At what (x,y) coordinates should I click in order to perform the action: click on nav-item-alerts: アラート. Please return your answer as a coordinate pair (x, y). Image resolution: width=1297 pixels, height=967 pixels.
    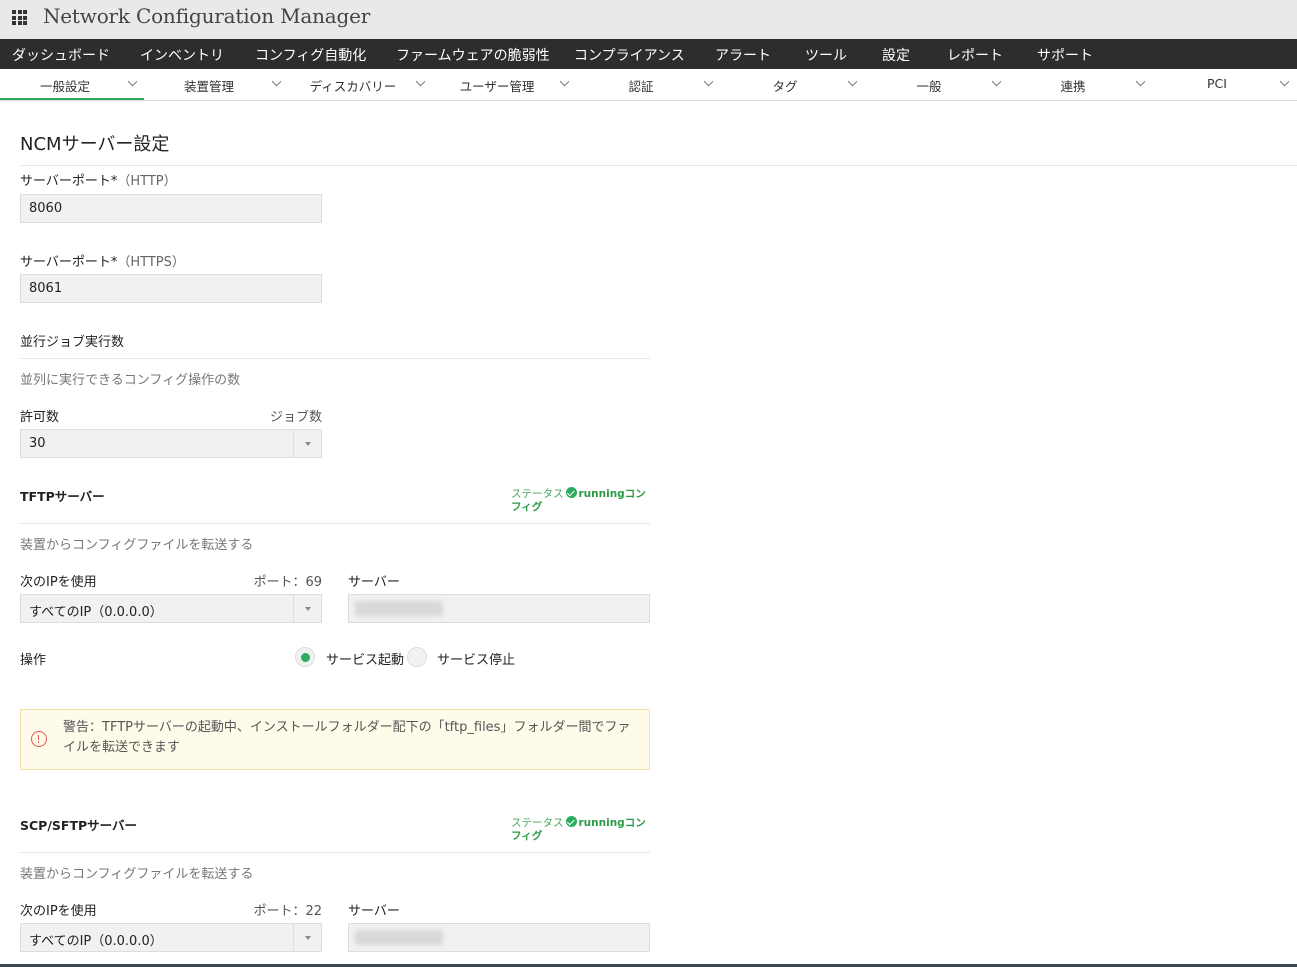
    Looking at the image, I should click on (743, 55).